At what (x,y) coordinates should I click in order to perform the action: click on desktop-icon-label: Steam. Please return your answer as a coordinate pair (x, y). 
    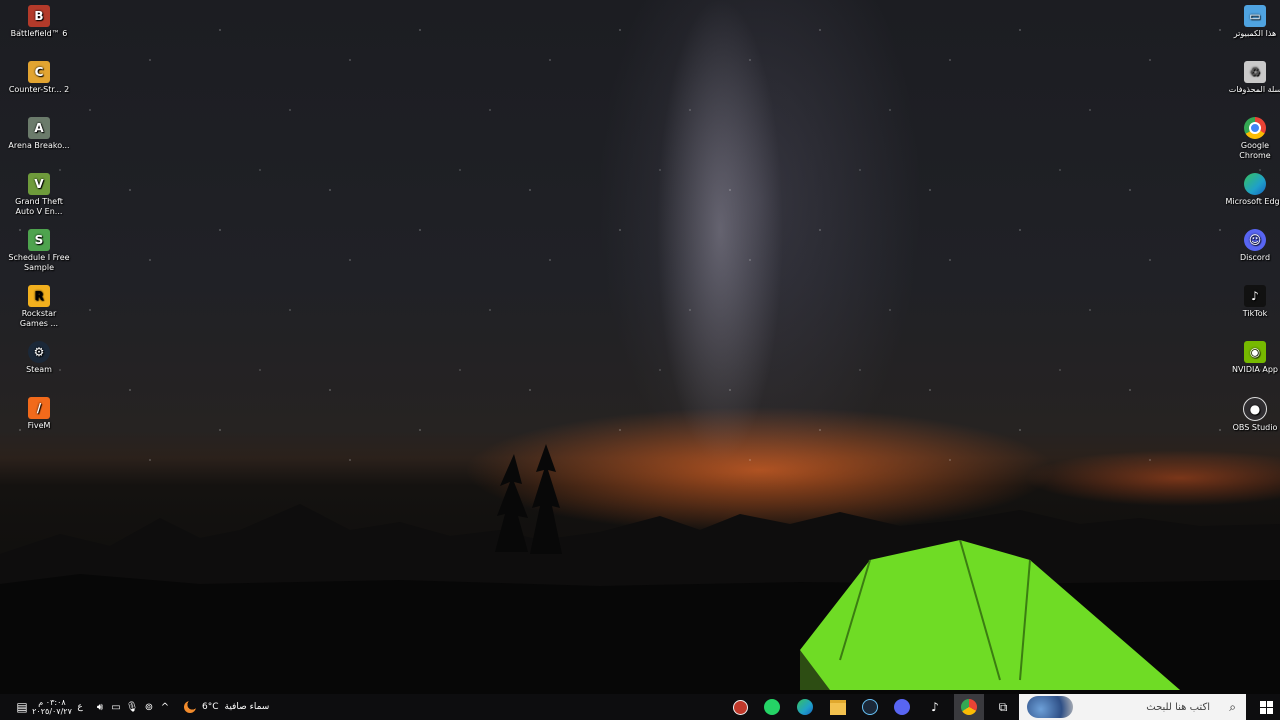
    Looking at the image, I should click on (39, 369).